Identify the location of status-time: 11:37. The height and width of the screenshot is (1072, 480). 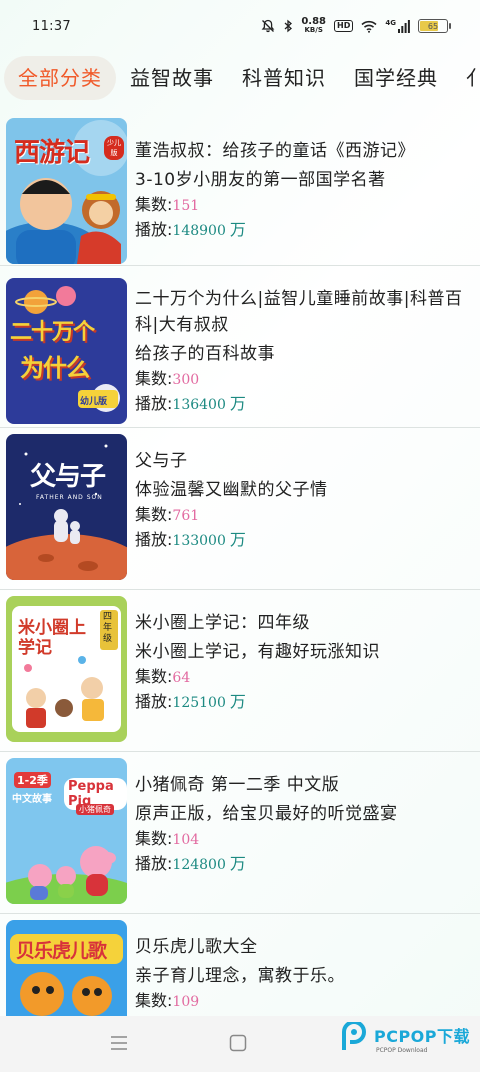
(51, 26).